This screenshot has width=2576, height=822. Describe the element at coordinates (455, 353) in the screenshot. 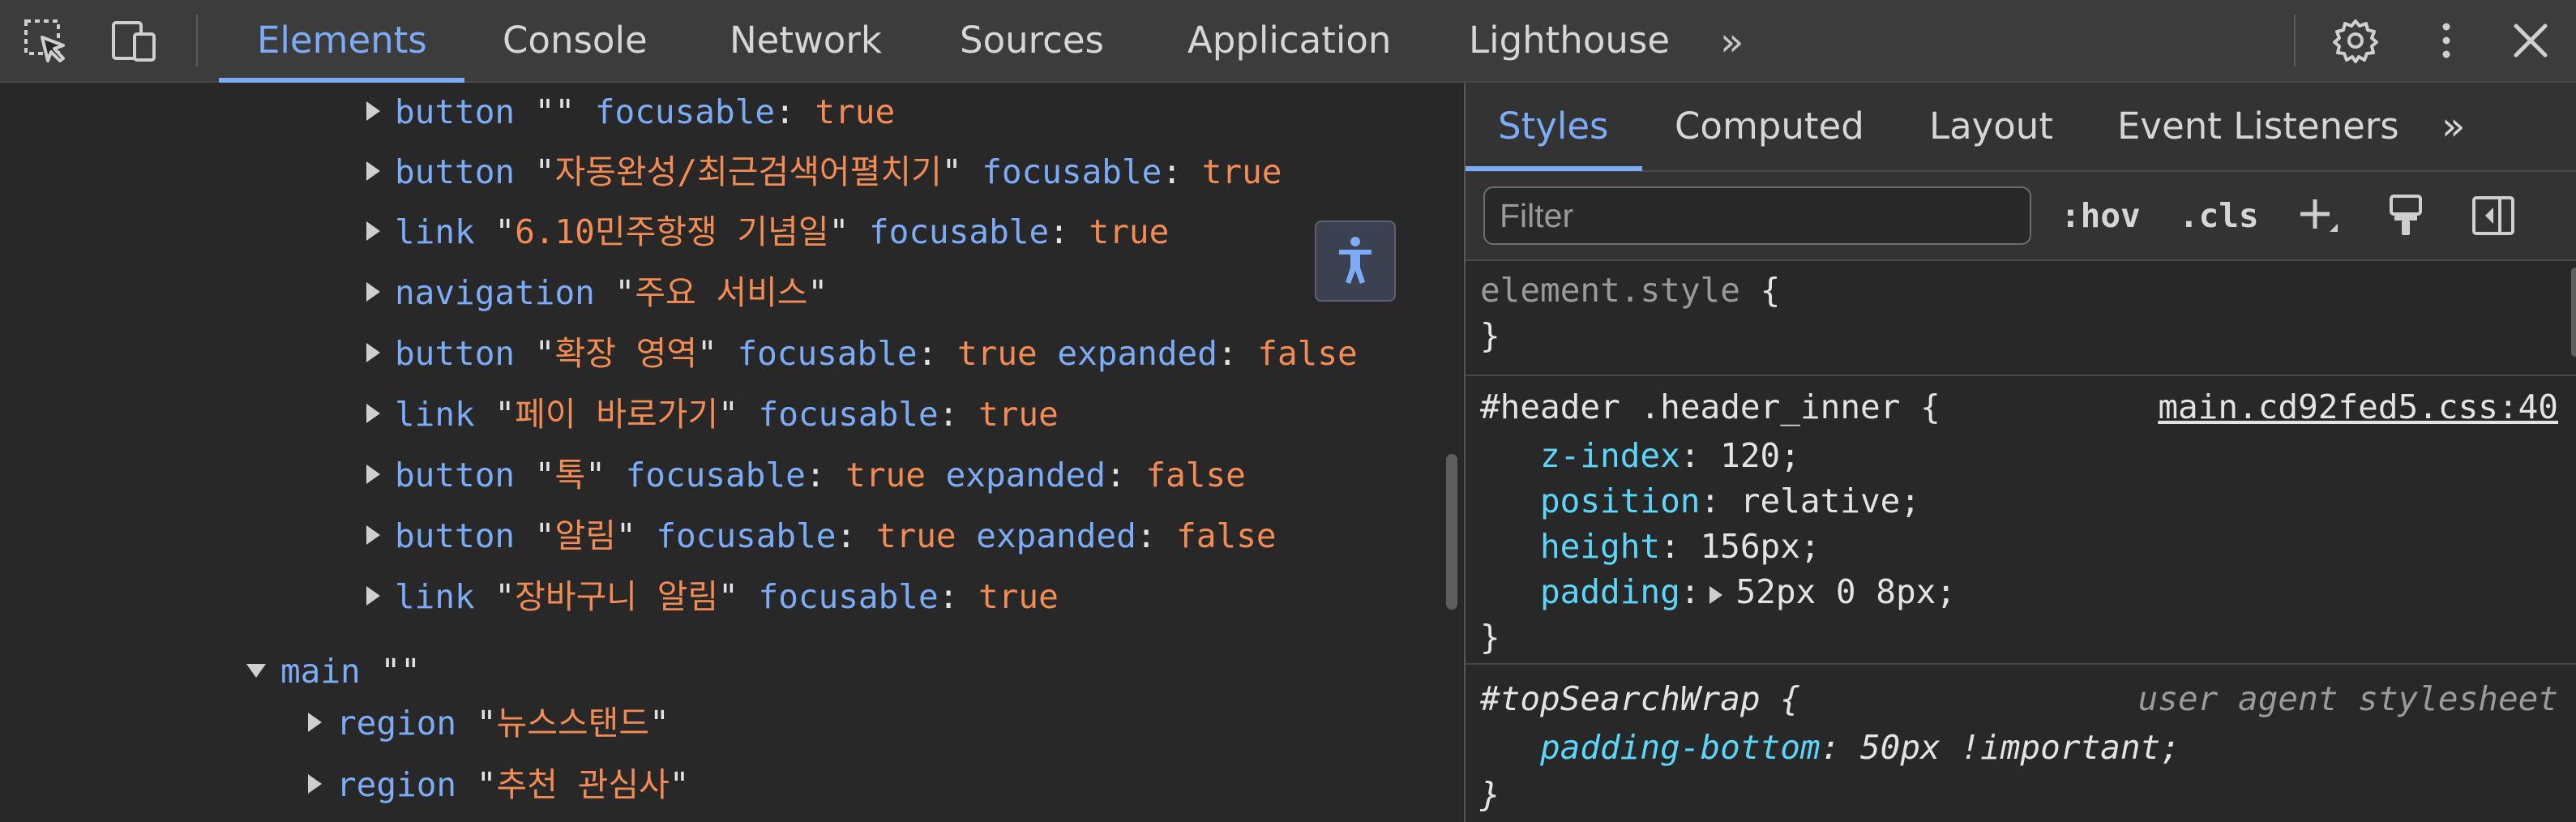

I see `node-role: button` at that location.